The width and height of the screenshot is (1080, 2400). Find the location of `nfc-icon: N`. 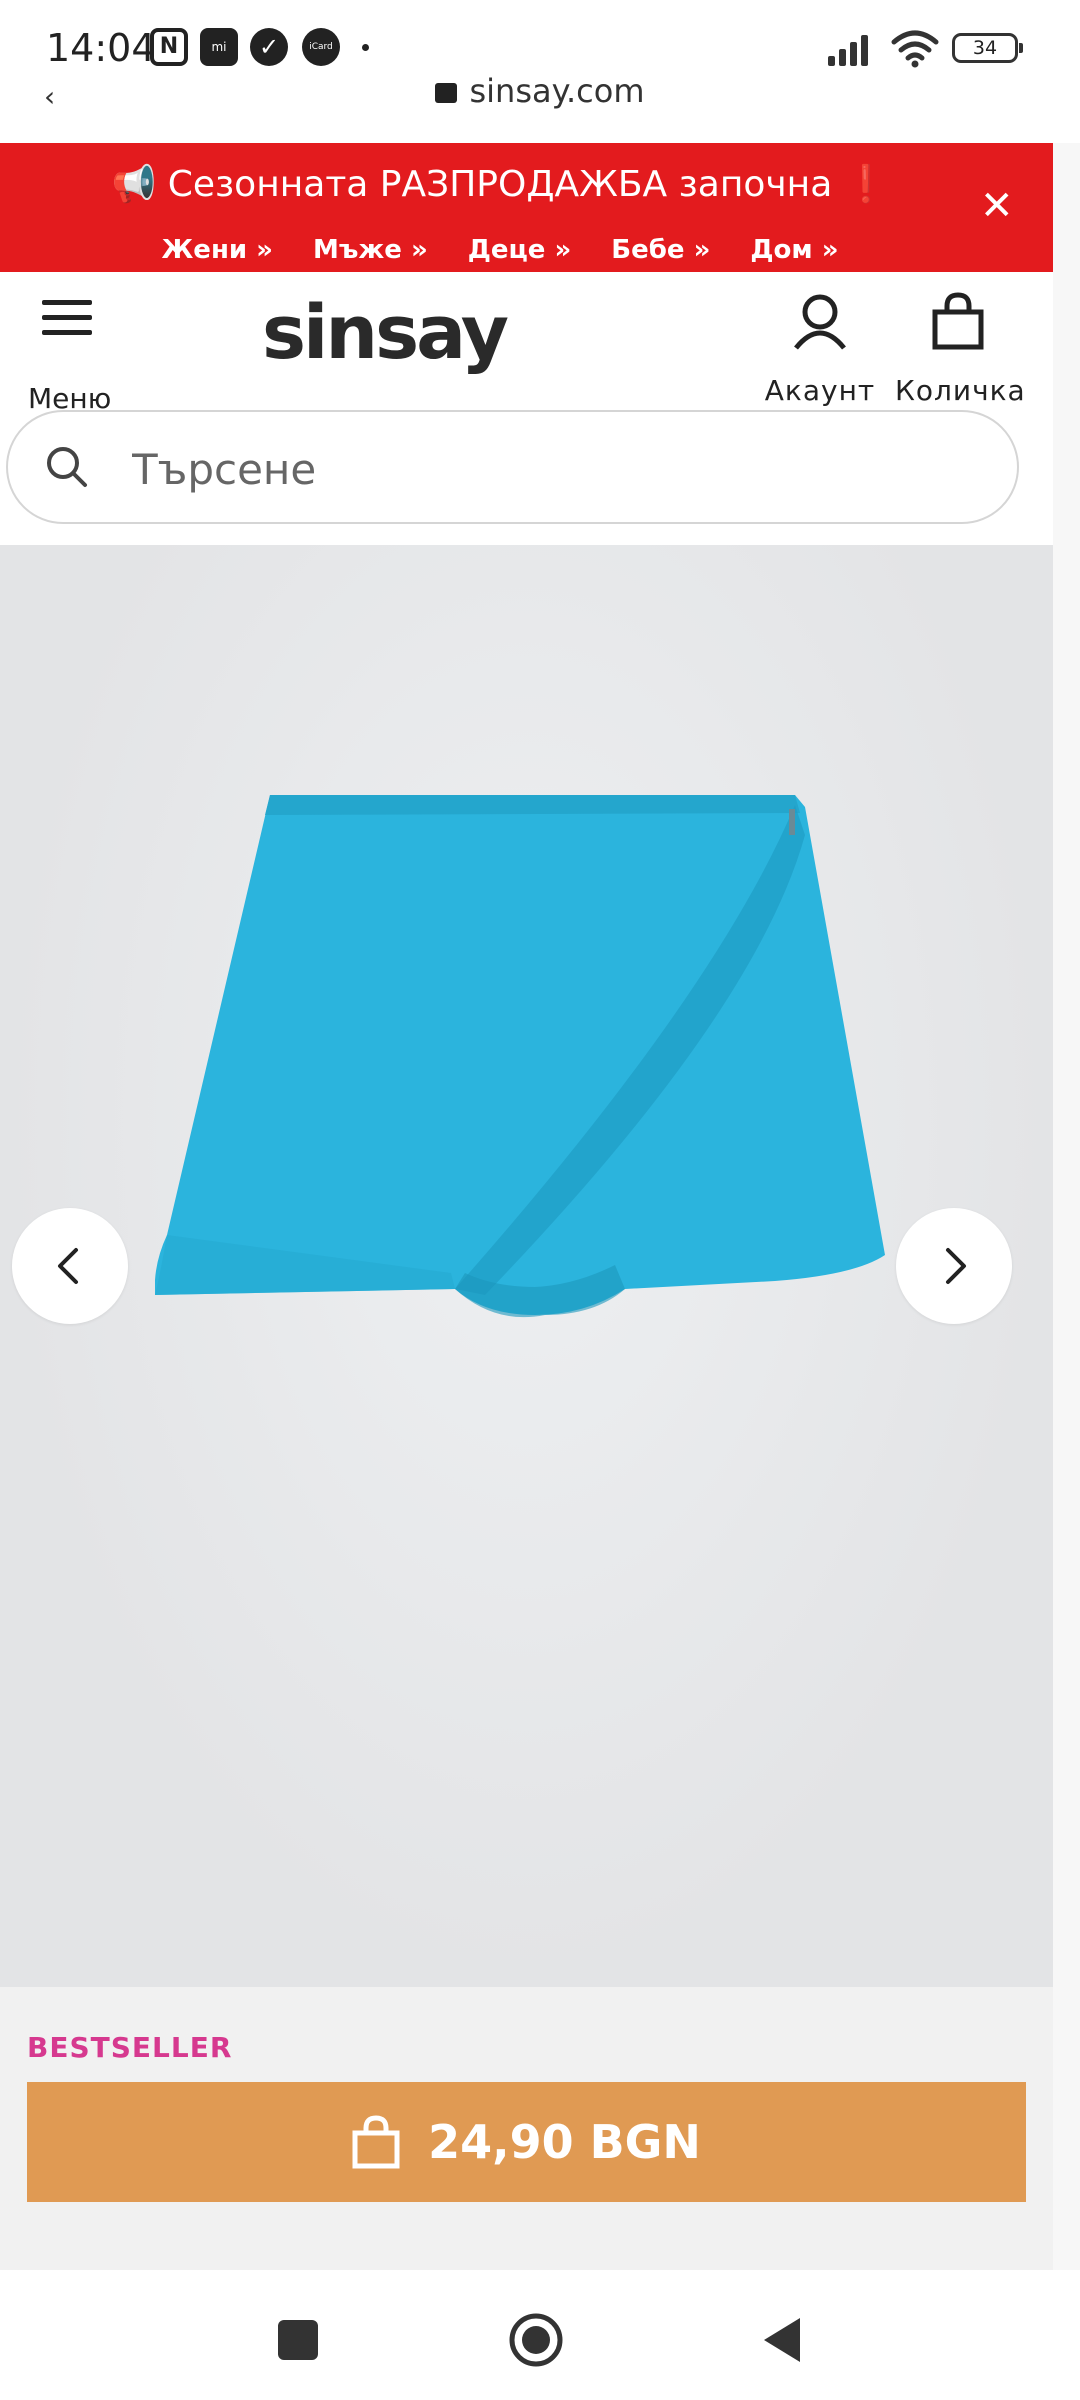

nfc-icon: N is located at coordinates (169, 47).